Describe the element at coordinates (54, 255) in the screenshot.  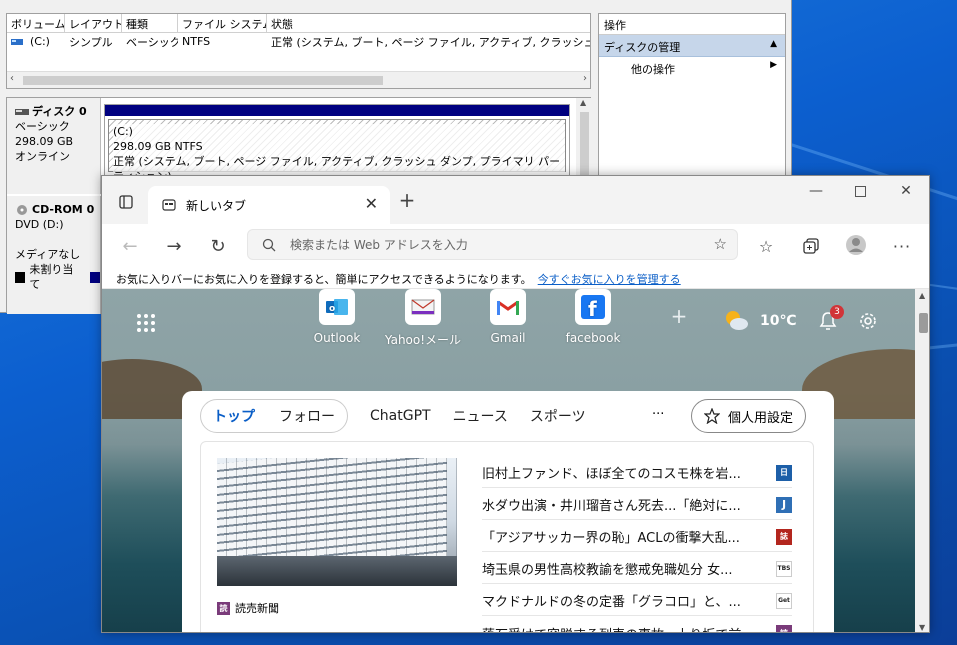
I see `cdrom-label: CD-ROM 0 DVD (D:) メディアなし 未割り当て` at that location.